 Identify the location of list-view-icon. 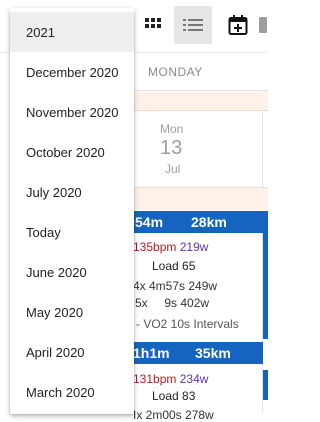
(193, 25).